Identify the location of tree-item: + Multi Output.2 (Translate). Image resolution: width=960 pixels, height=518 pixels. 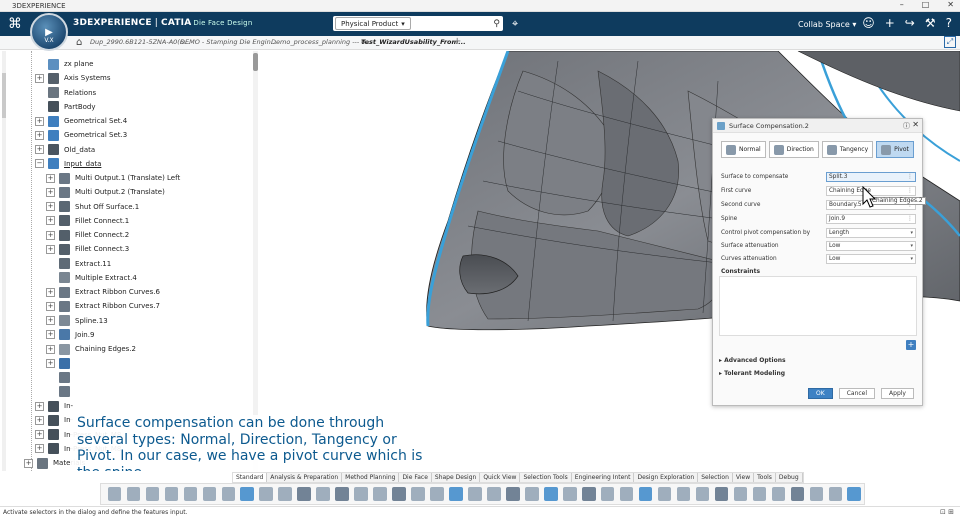
(105, 192).